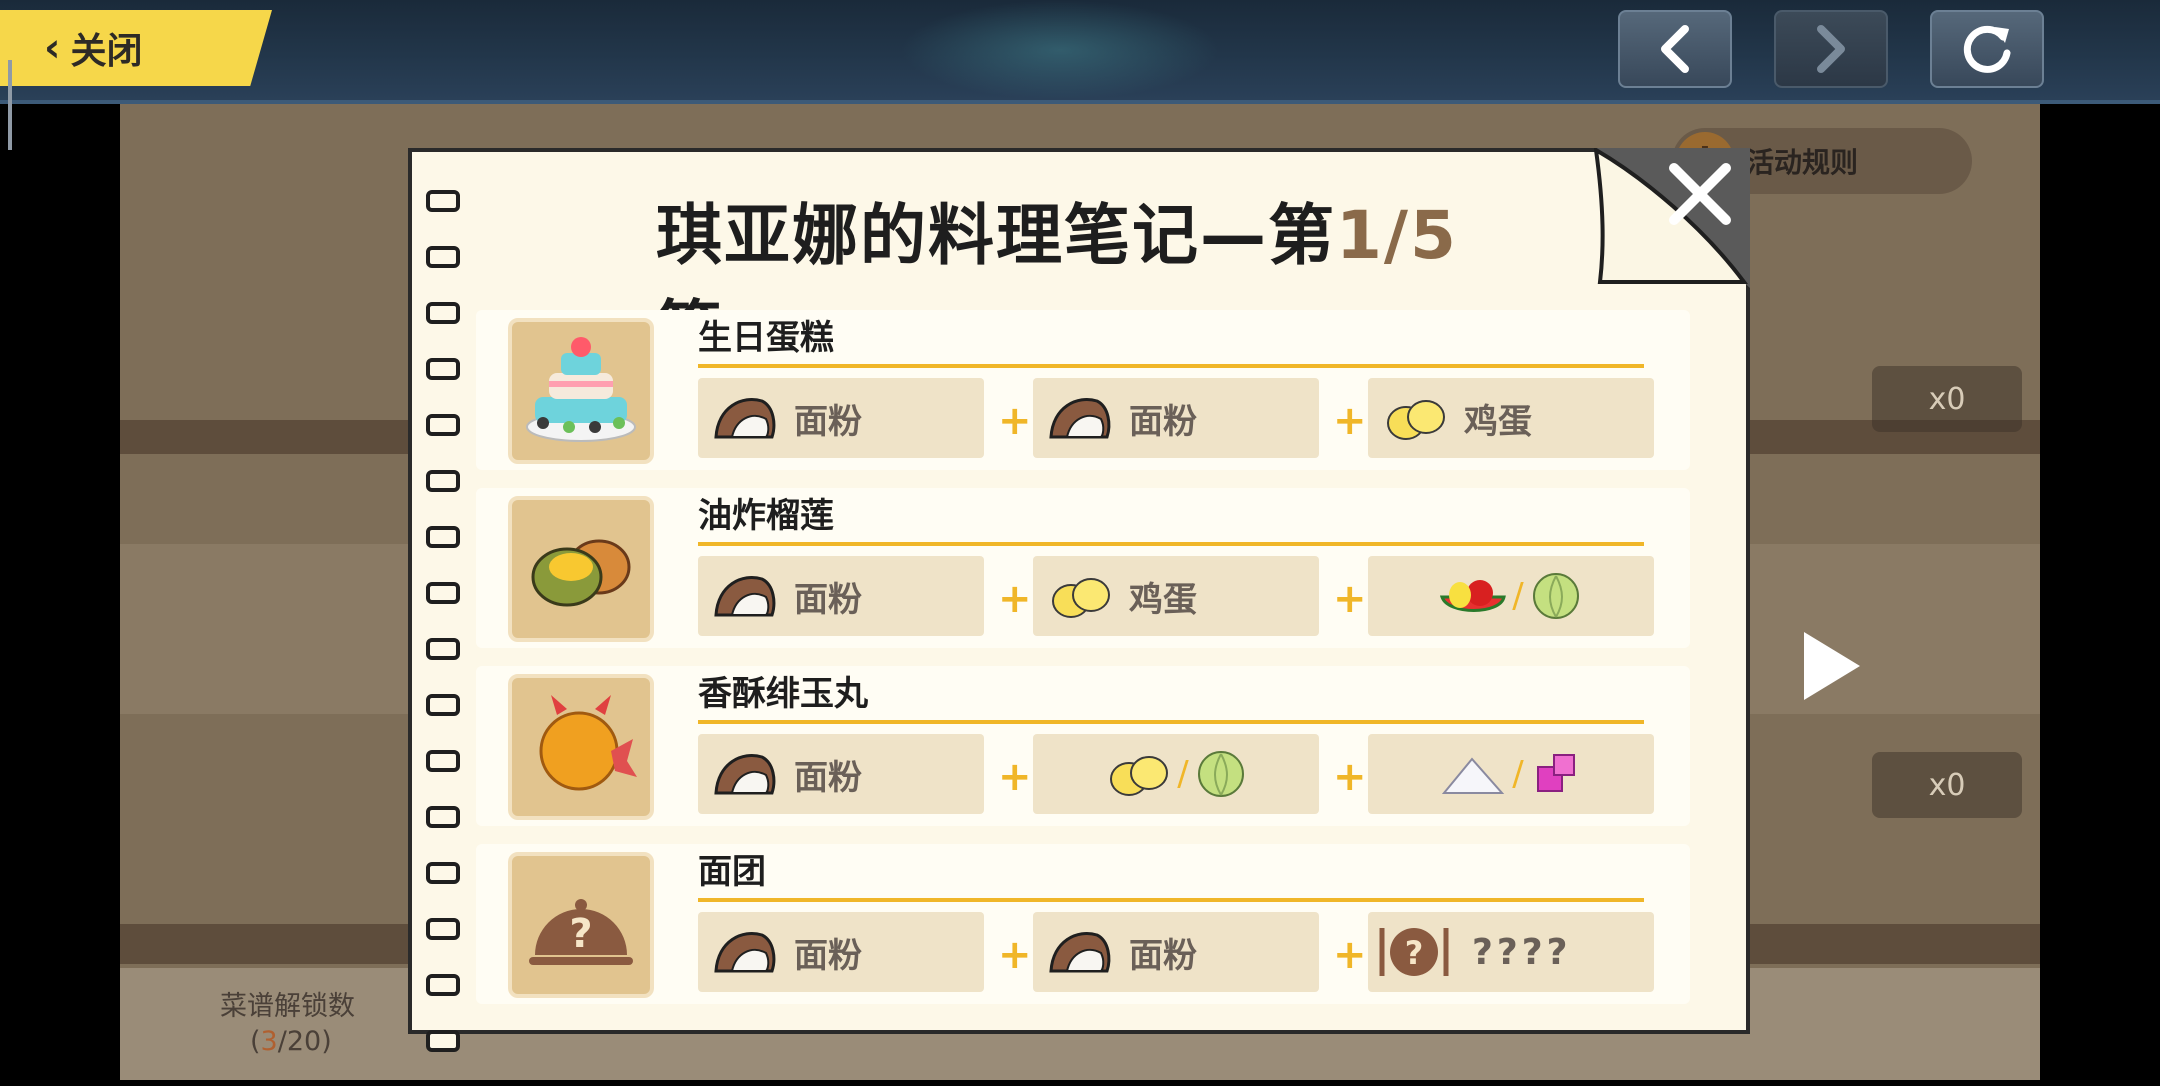 Image resolution: width=2160 pixels, height=1086 pixels. Describe the element at coordinates (766, 338) in the screenshot. I see `recipe-name: 生日蛋糕` at that location.